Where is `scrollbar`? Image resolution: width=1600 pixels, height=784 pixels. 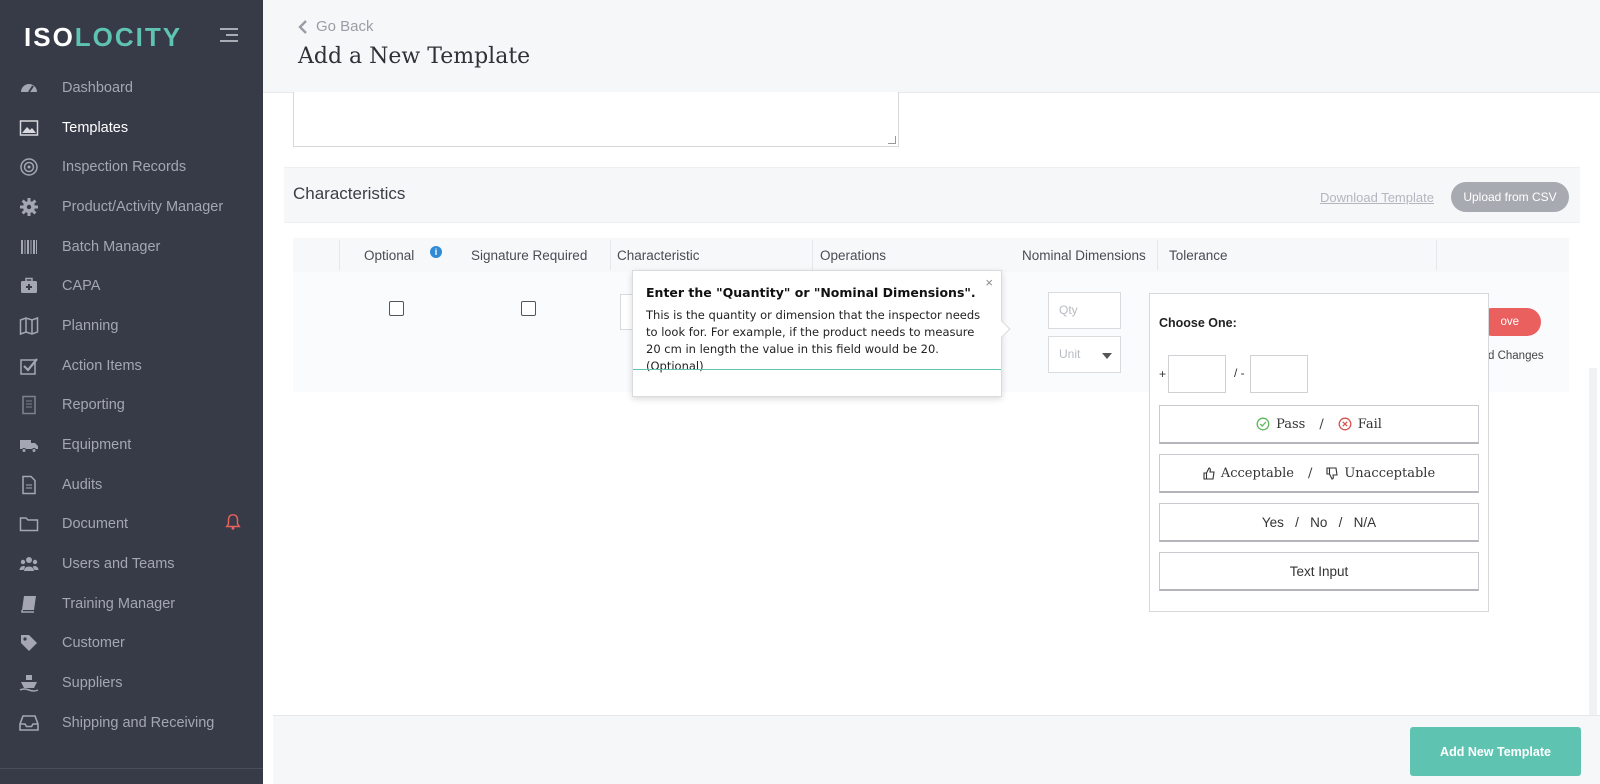 scrollbar is located at coordinates (1593, 541).